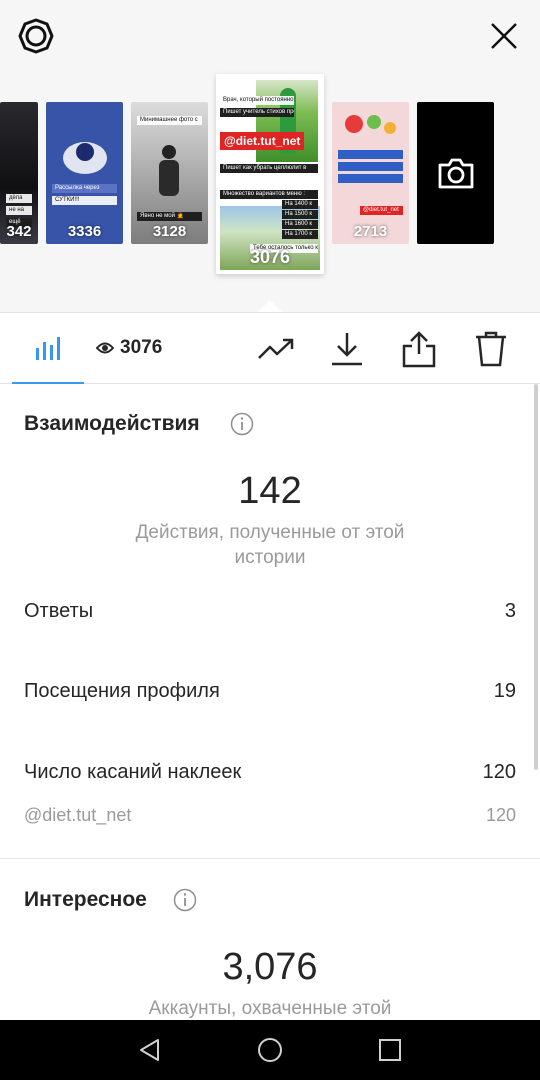 The height and width of the screenshot is (1080, 540). I want to click on person-figure-icon, so click(169, 170).